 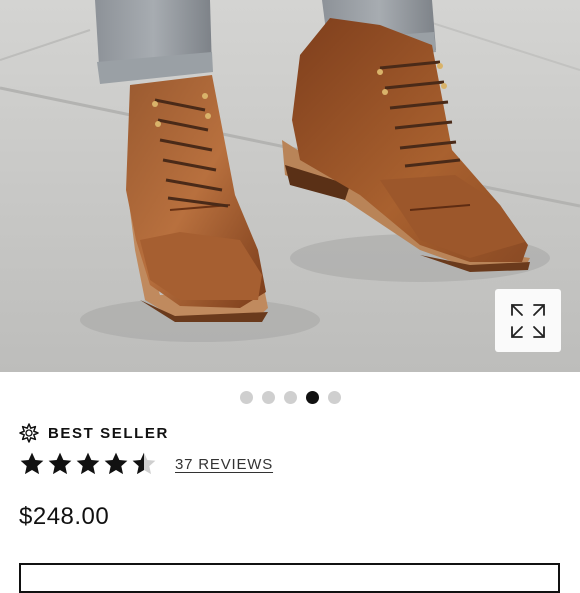 What do you see at coordinates (64, 516) in the screenshot?
I see `product-price: $248.00` at bounding box center [64, 516].